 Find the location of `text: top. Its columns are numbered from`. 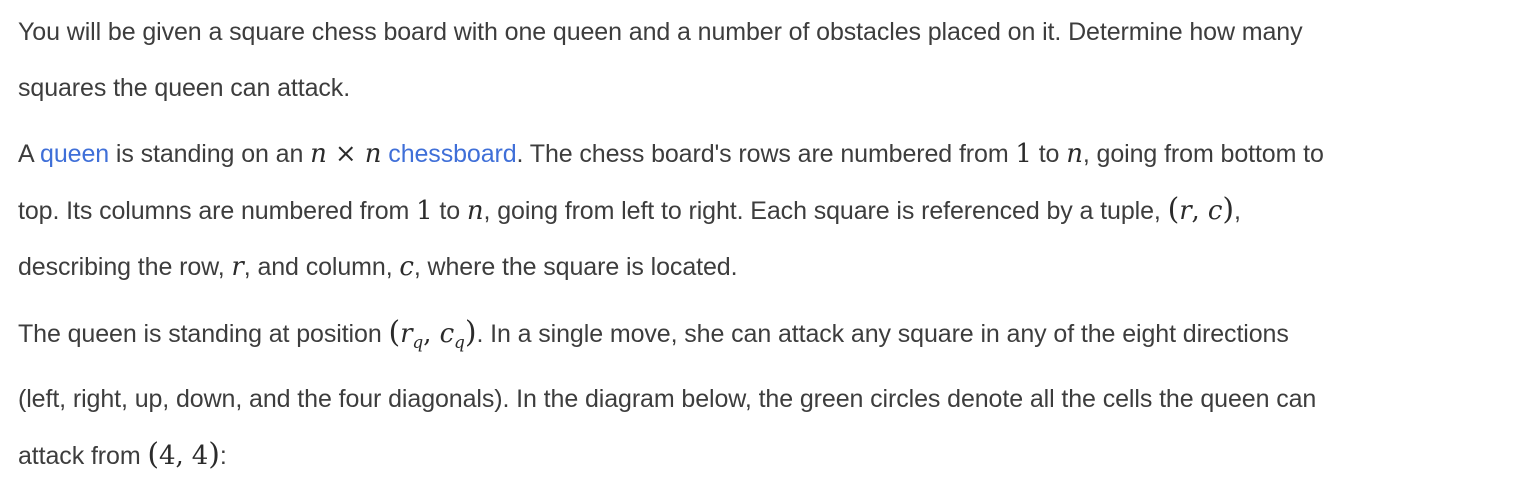

text: top. Its columns are numbered from is located at coordinates (217, 211).